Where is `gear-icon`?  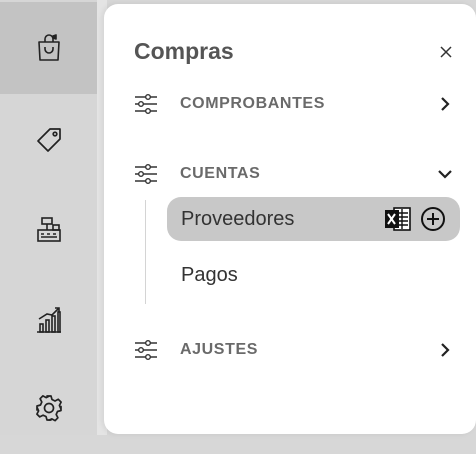
gear-icon is located at coordinates (48, 408).